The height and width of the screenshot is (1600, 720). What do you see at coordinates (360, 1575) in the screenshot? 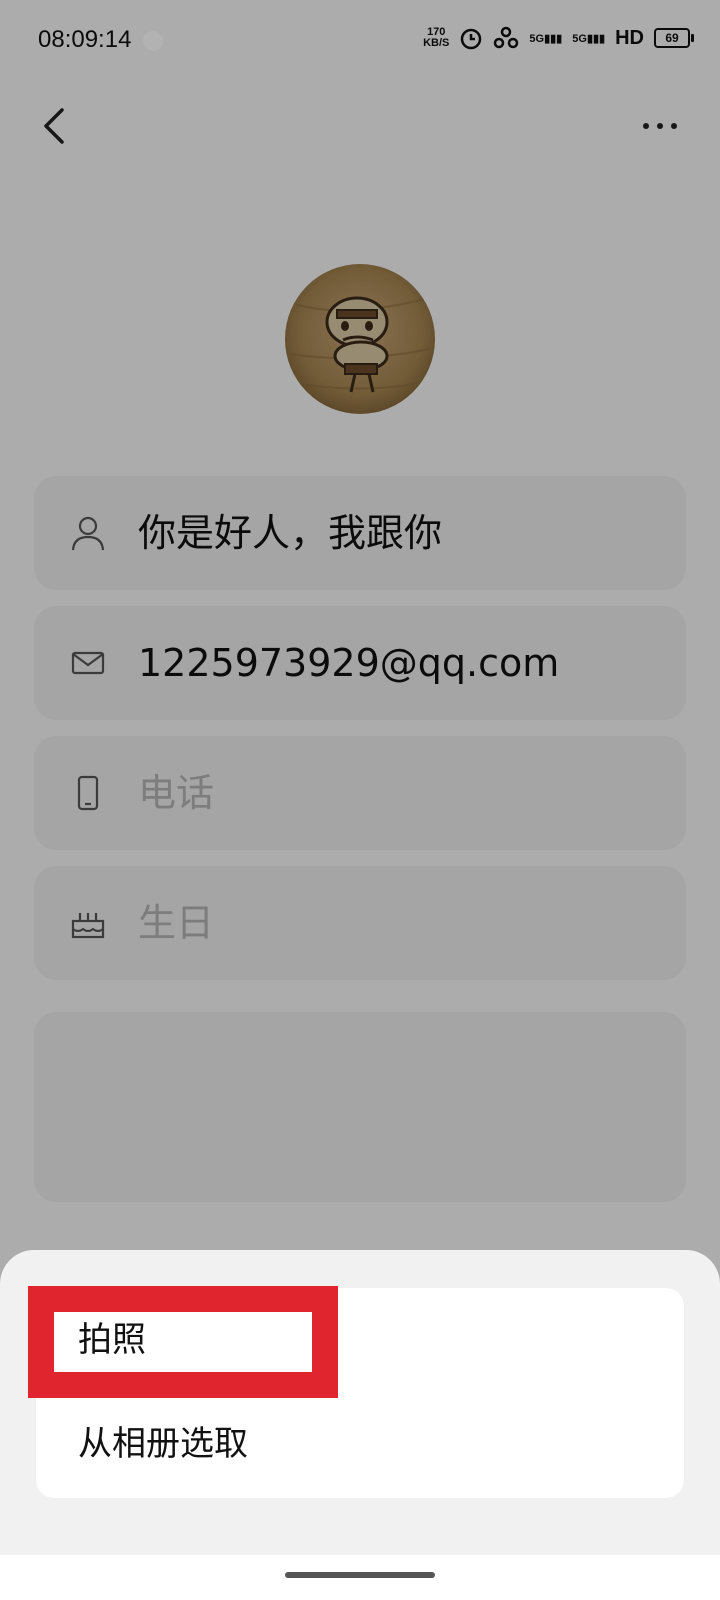
I see `home-indicator` at bounding box center [360, 1575].